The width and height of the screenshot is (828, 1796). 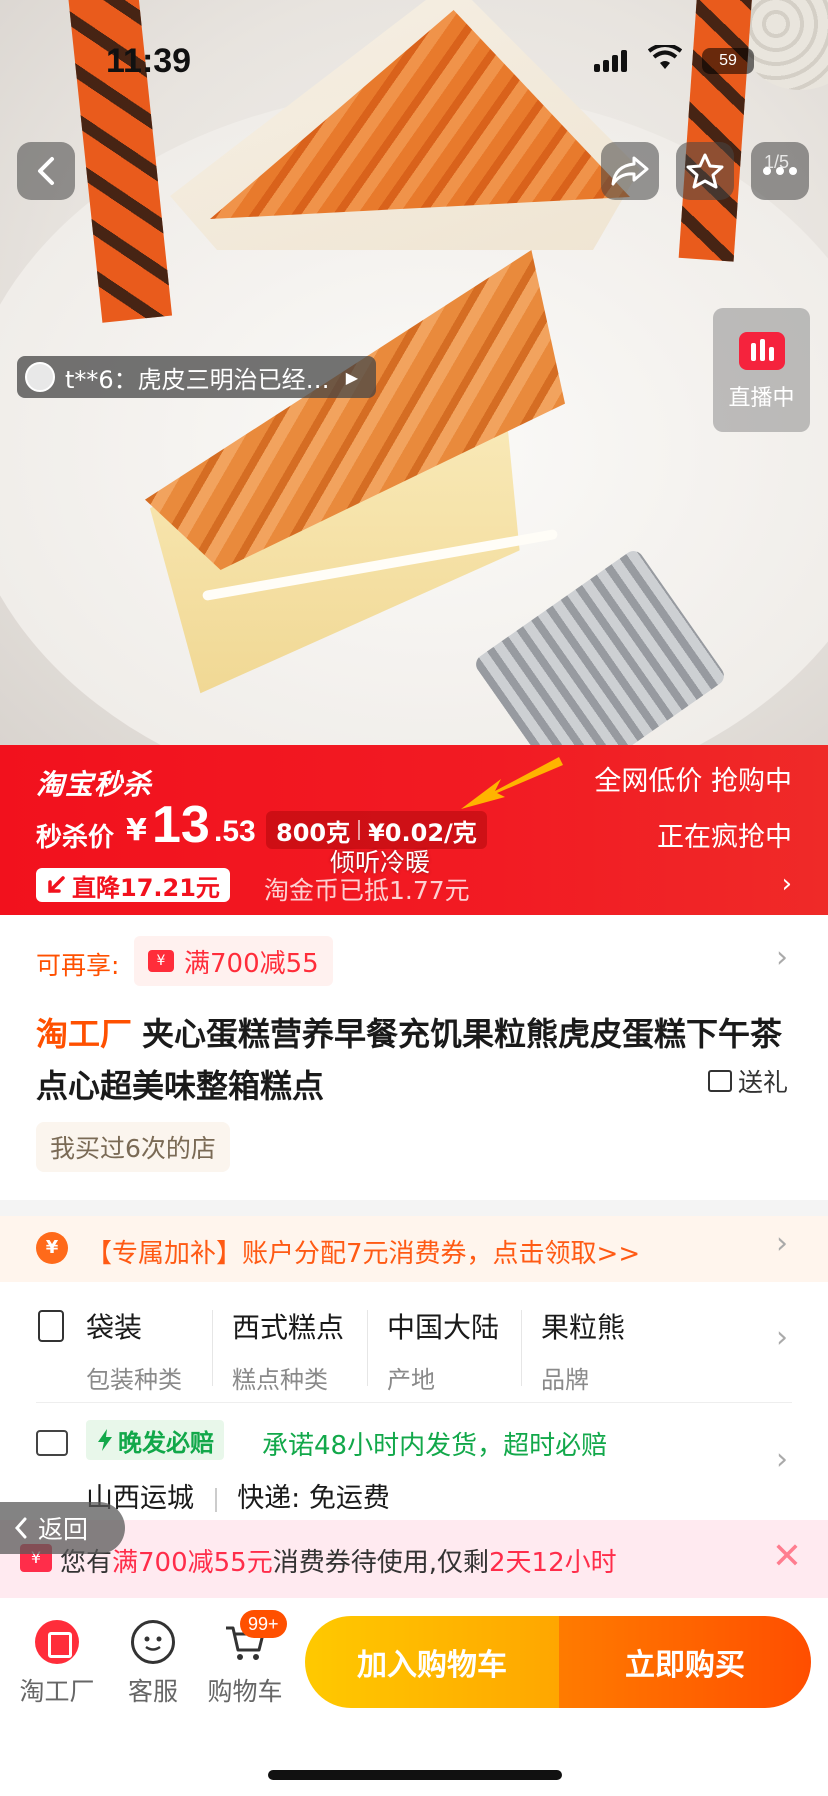 What do you see at coordinates (611, 61) in the screenshot?
I see `signal-icon` at bounding box center [611, 61].